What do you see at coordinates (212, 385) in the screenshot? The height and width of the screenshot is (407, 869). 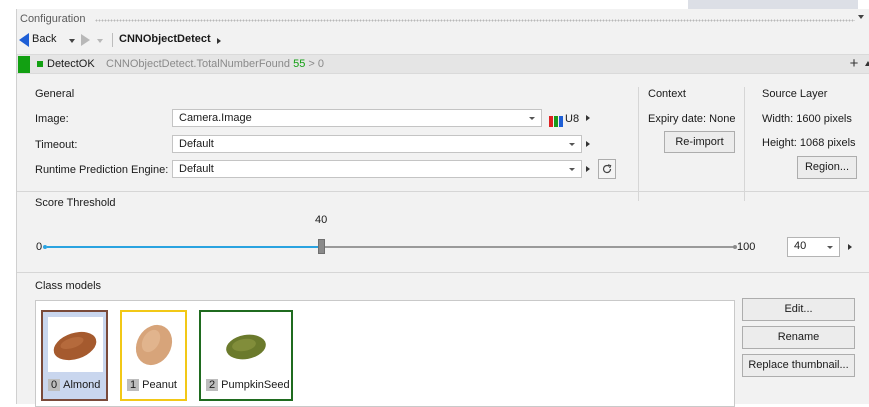 I see `class-index-badge: 2` at bounding box center [212, 385].